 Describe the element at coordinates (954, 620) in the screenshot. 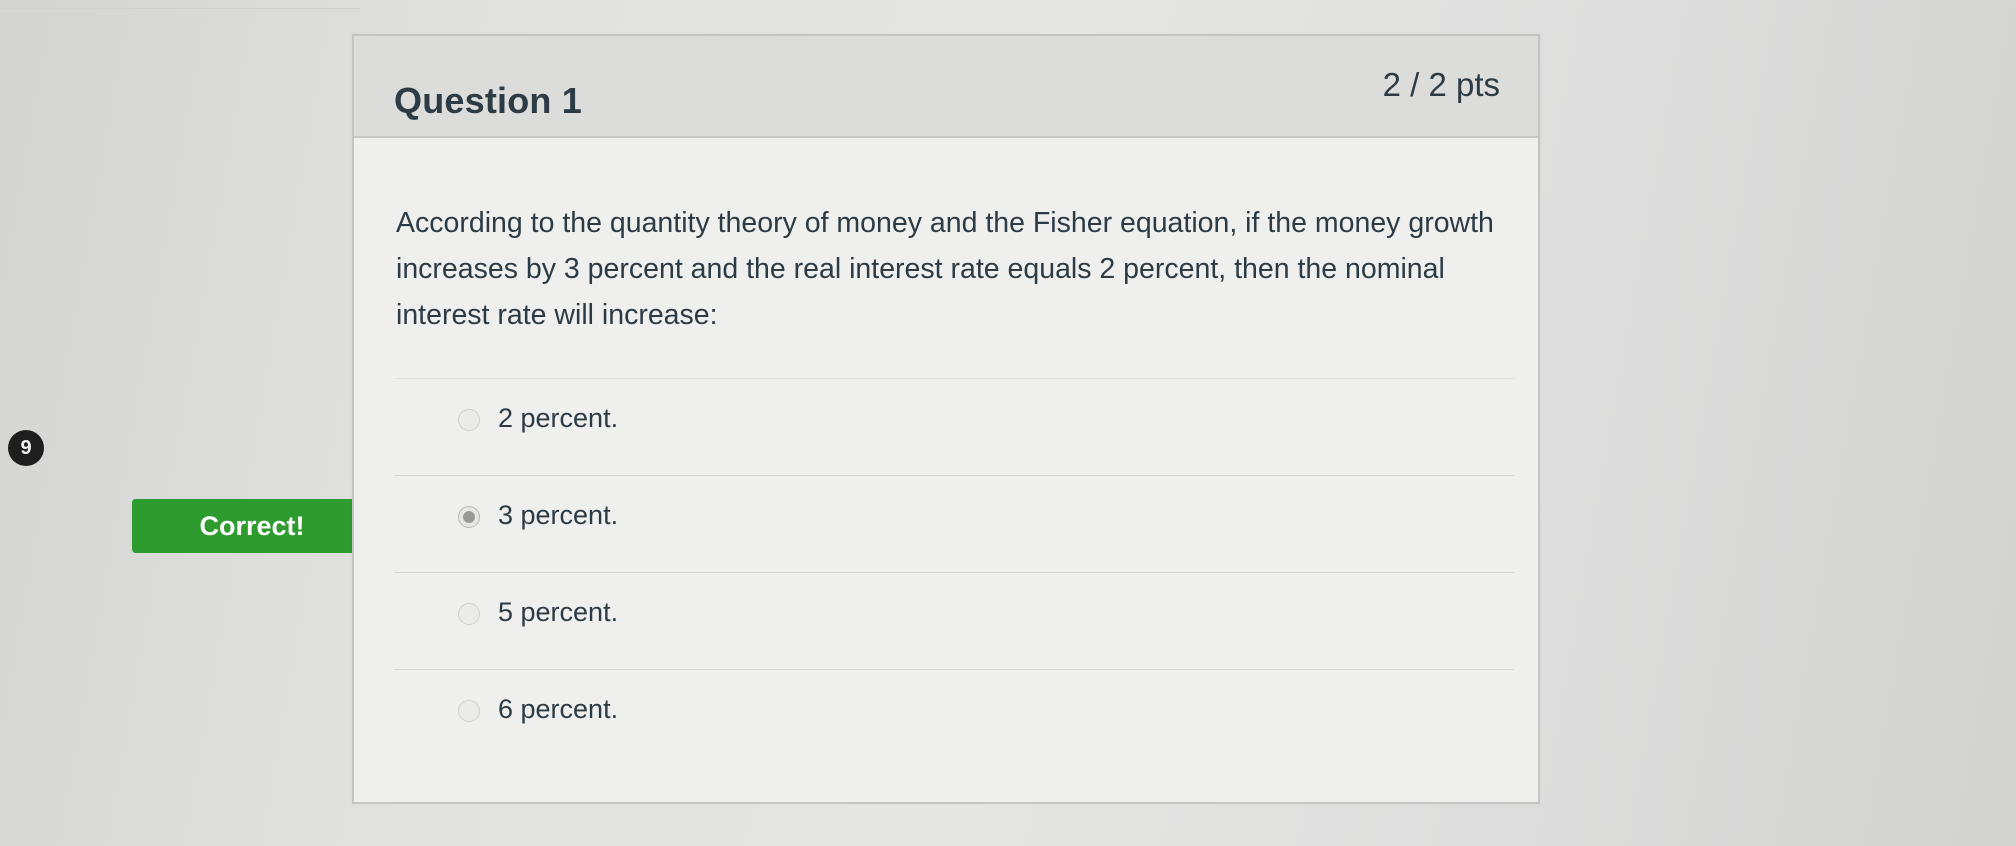

I see `answer-option: 5 percent.` at that location.